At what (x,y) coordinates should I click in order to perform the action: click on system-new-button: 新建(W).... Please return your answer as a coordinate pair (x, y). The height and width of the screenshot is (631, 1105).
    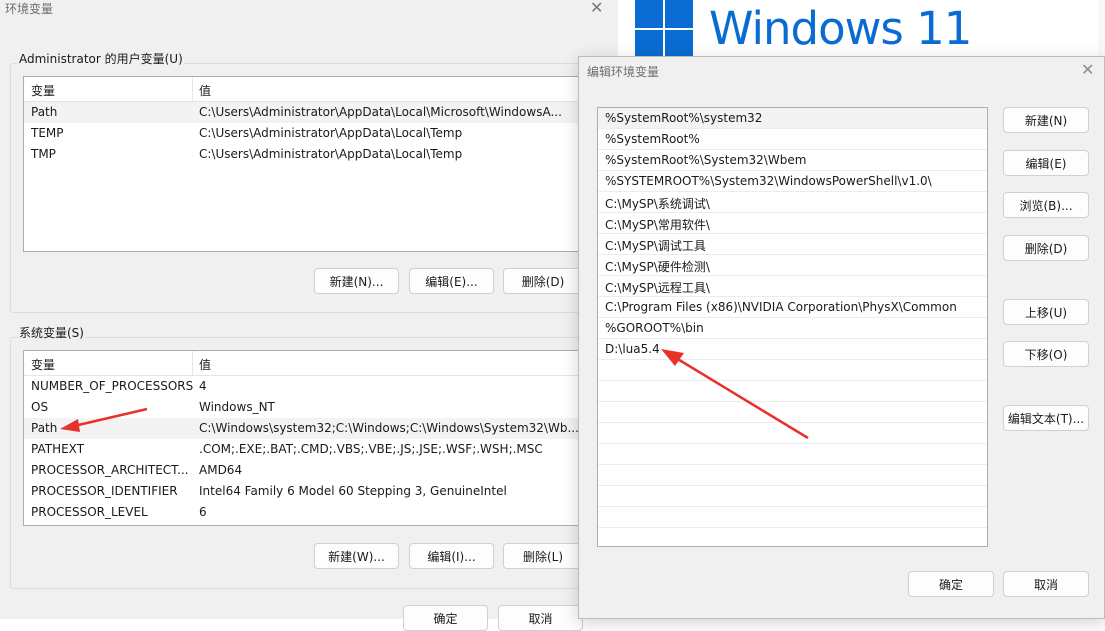
    Looking at the image, I should click on (356, 556).